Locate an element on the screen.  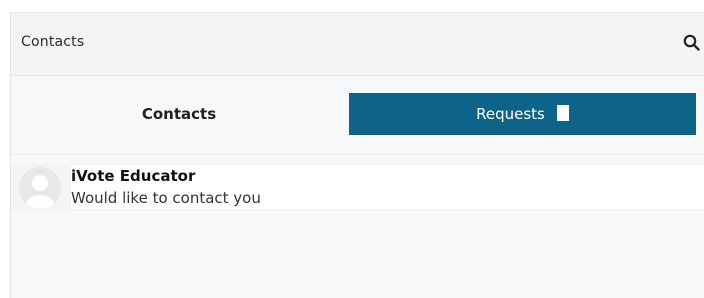
panel-title: Contacts is located at coordinates (53, 42).